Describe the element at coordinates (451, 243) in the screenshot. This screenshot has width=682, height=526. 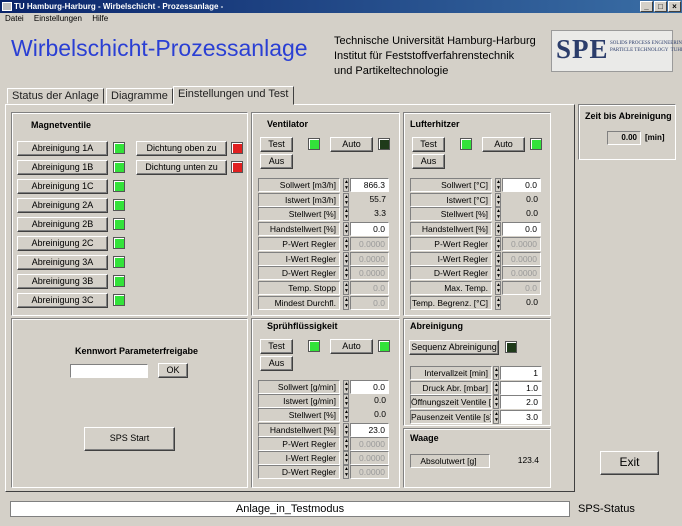
I see `lufterhitzer-row-label: P-Wert Regler` at that location.